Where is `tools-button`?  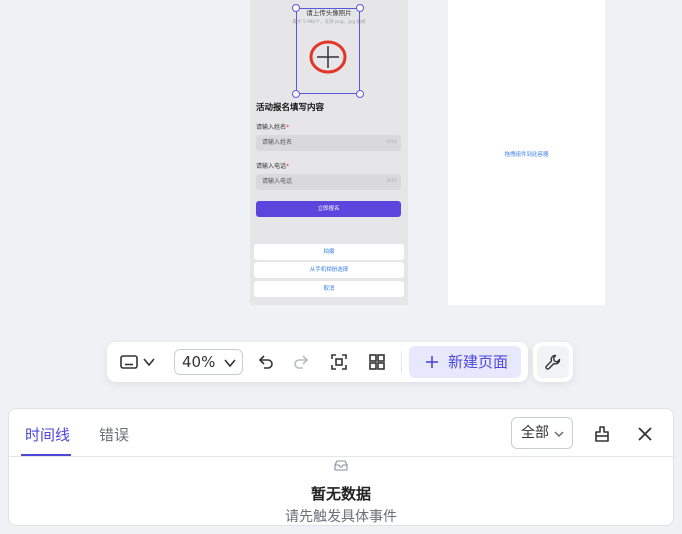
tools-button is located at coordinates (553, 362).